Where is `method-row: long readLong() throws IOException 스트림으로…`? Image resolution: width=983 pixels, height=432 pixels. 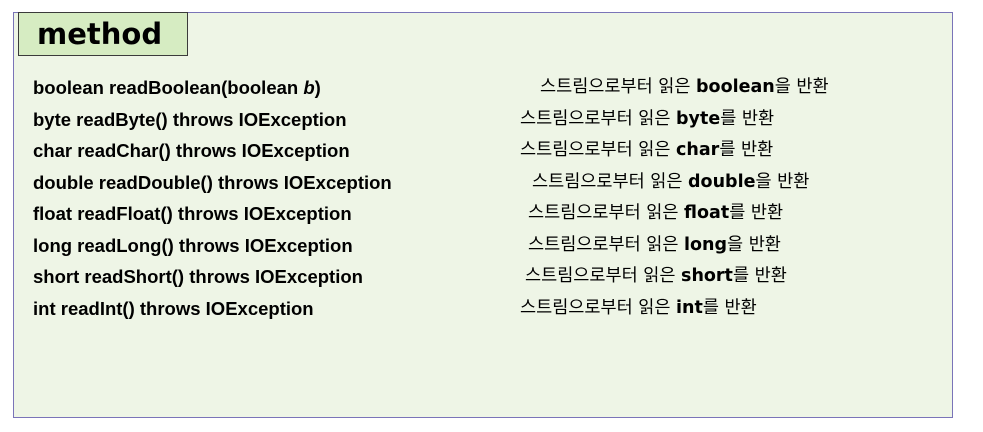
method-row: long readLong() throws IOException 스트림으로… is located at coordinates (488, 246).